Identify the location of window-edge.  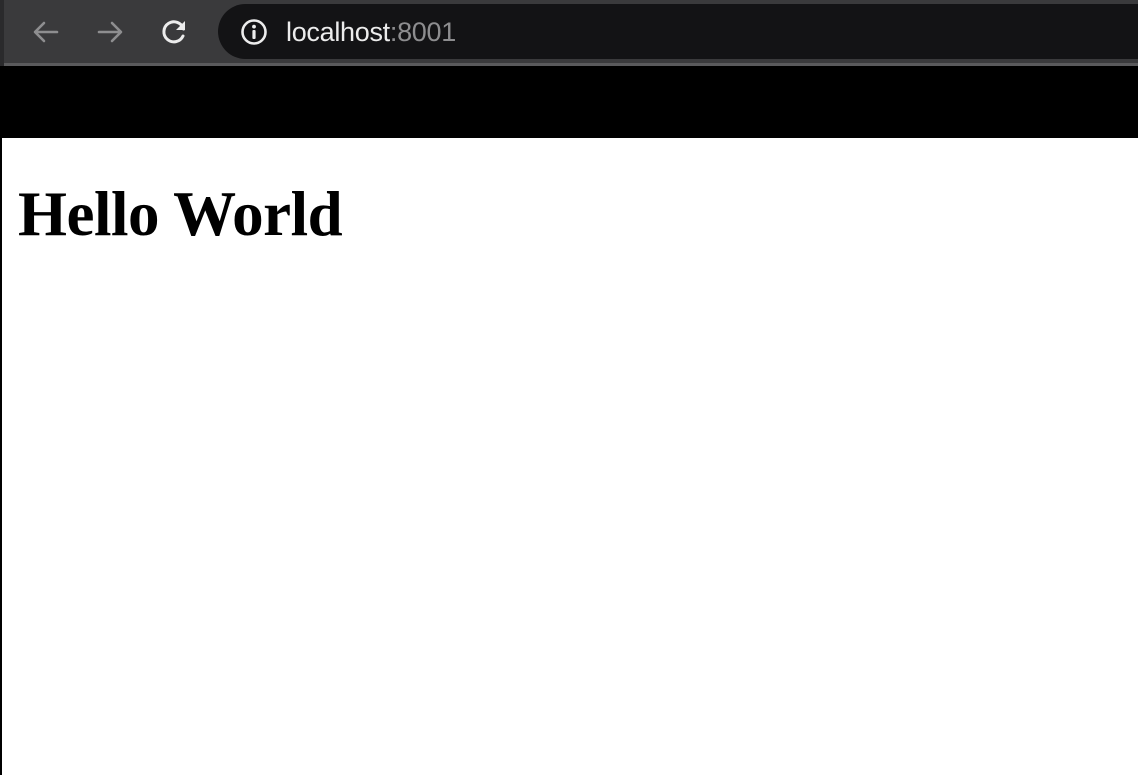
(2, 33).